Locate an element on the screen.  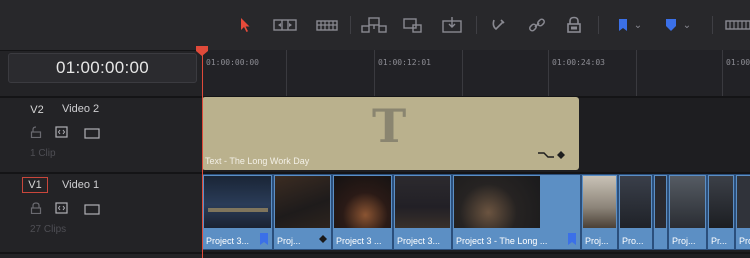
replace-clip-icon is located at coordinates (452, 25).